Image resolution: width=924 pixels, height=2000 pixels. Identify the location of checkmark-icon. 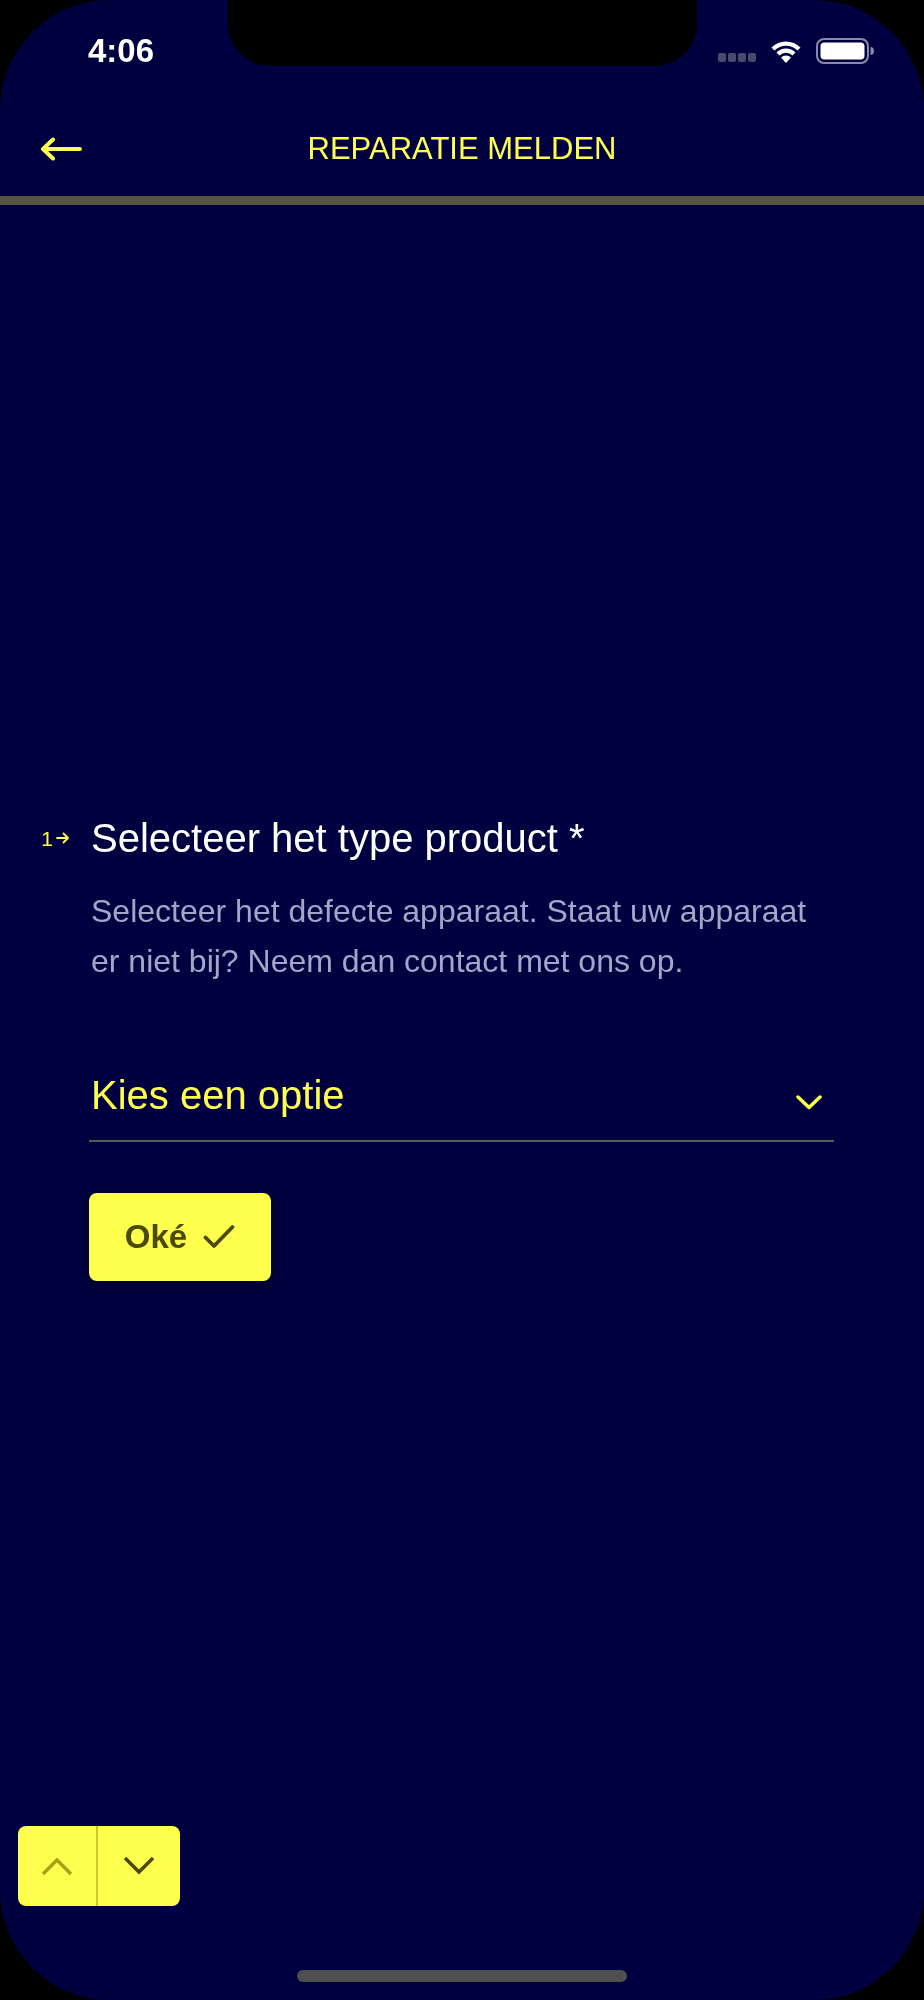
(219, 1237).